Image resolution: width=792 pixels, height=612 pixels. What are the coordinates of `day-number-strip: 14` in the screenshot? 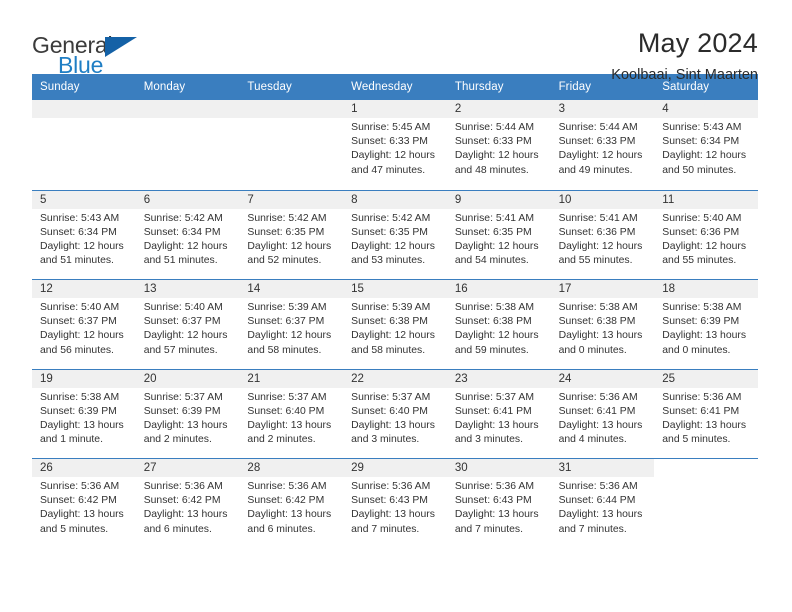 It's located at (291, 289).